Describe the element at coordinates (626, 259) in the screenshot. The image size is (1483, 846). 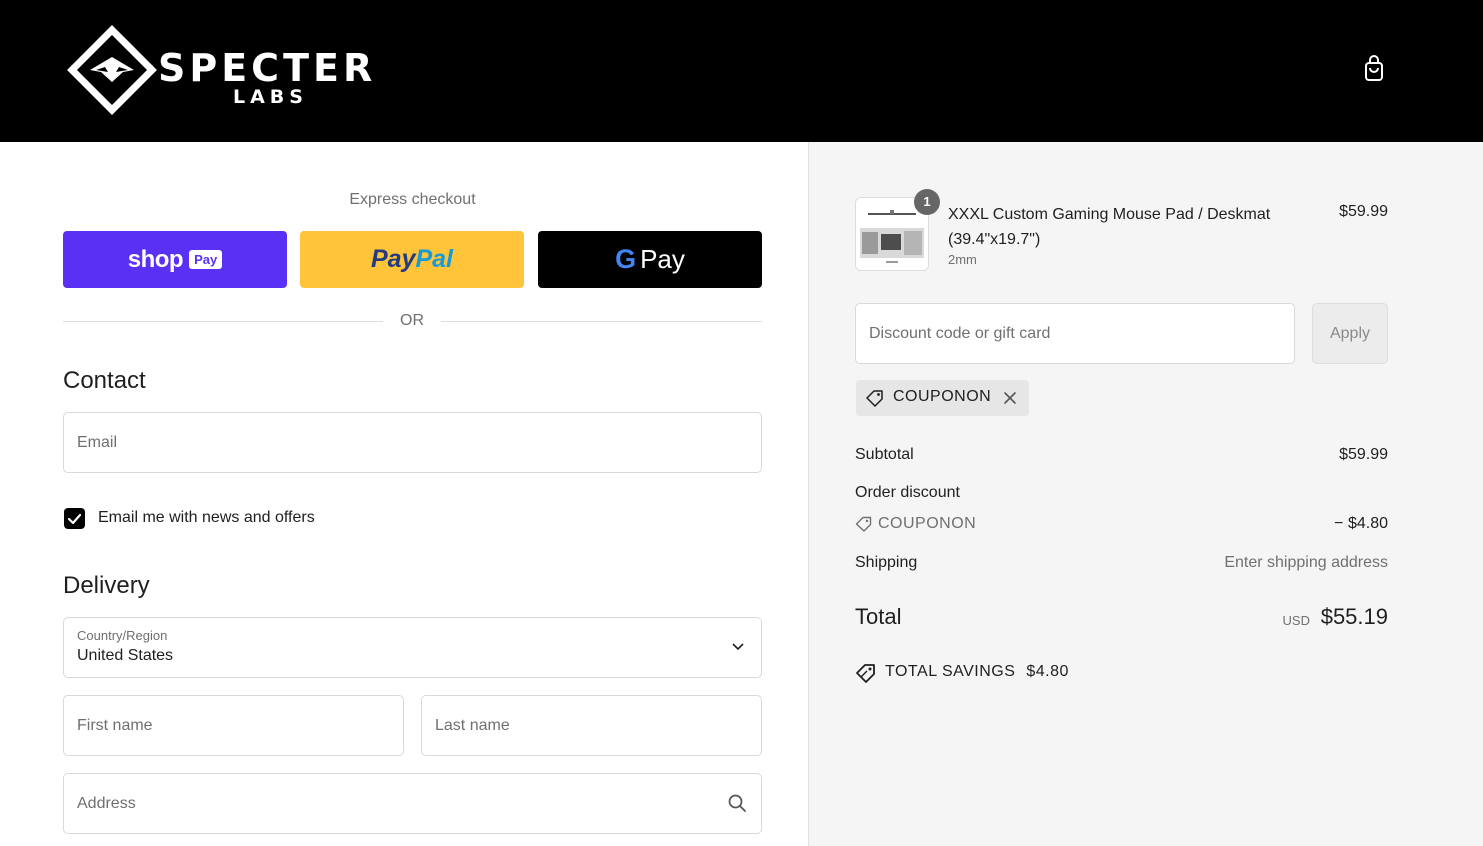
I see `google-g-icon: G` at that location.